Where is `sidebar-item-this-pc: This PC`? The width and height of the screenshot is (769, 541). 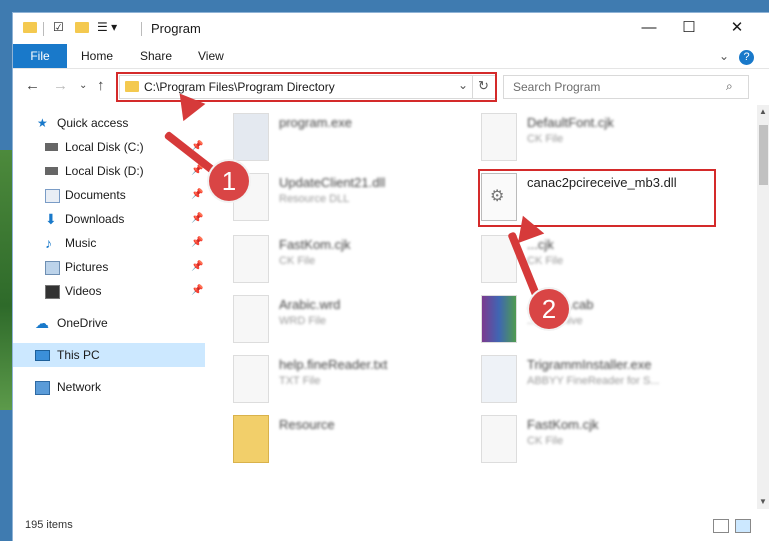
sidebar-item-this-pc: This PC is located at coordinates (109, 355).